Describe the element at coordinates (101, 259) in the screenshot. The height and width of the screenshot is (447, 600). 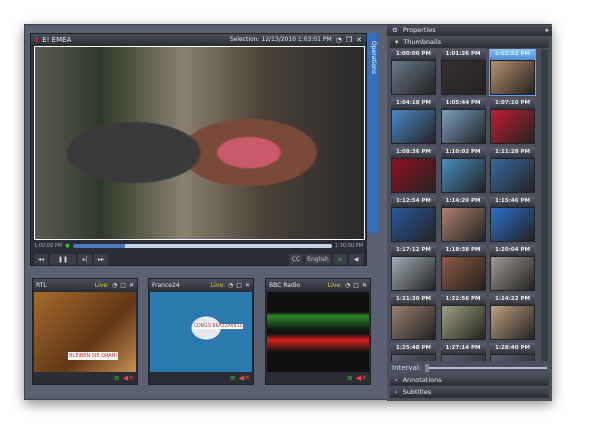
I see `fast-forward-button: ▸▸` at that location.